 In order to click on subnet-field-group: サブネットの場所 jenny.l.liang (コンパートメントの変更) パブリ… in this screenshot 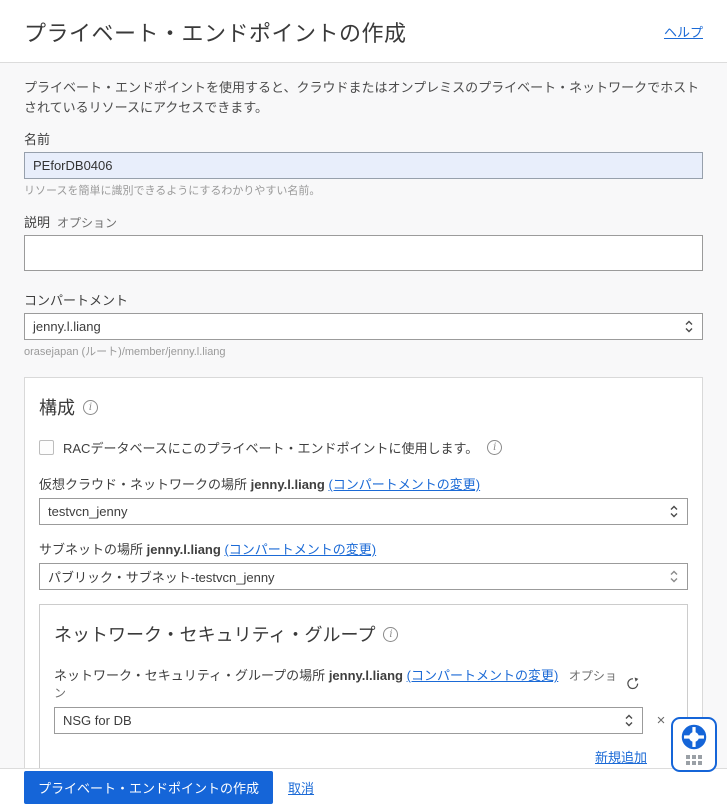, I will do `click(363, 565)`.